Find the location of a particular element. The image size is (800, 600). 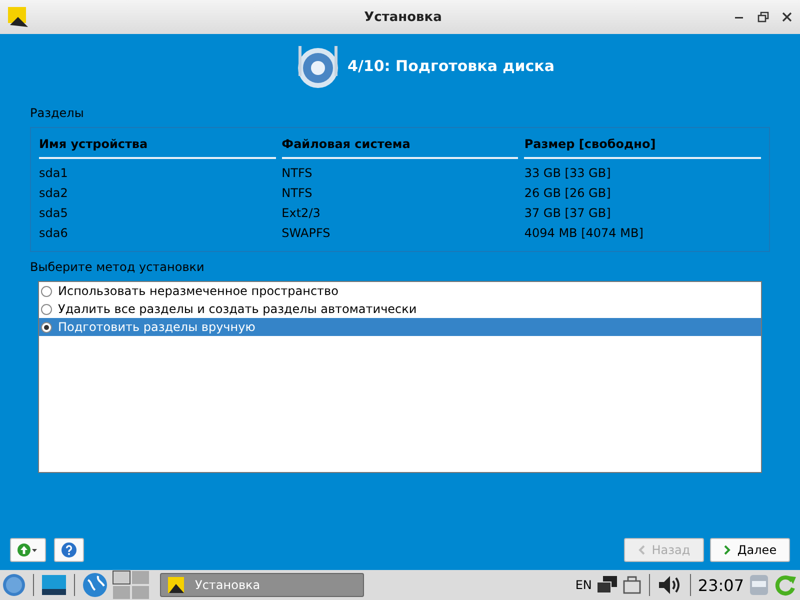

workspace-switcher-icon is located at coordinates (131, 585).